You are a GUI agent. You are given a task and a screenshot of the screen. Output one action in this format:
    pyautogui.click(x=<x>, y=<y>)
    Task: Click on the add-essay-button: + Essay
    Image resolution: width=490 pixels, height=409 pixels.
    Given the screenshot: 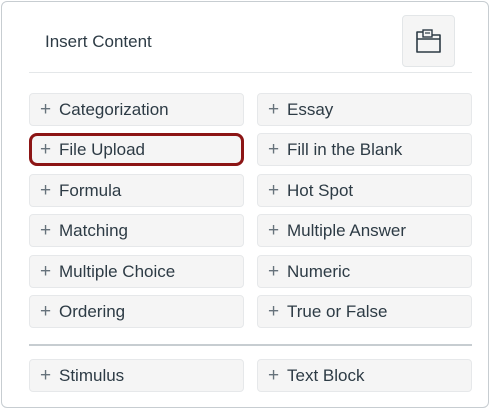 What is the action you would take?
    pyautogui.click(x=364, y=109)
    